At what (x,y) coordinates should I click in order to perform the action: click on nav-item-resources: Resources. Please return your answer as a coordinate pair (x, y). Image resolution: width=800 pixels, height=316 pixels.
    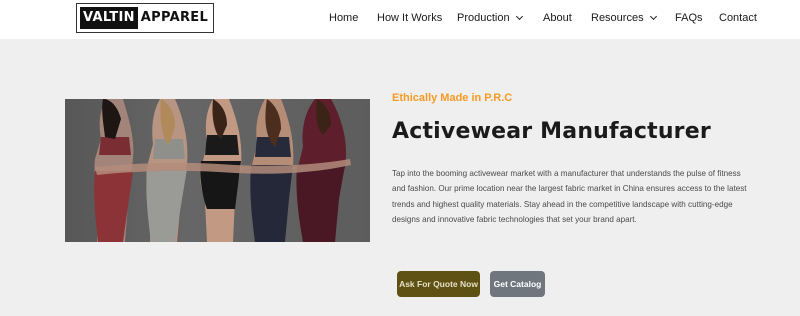
    Looking at the image, I should click on (624, 18).